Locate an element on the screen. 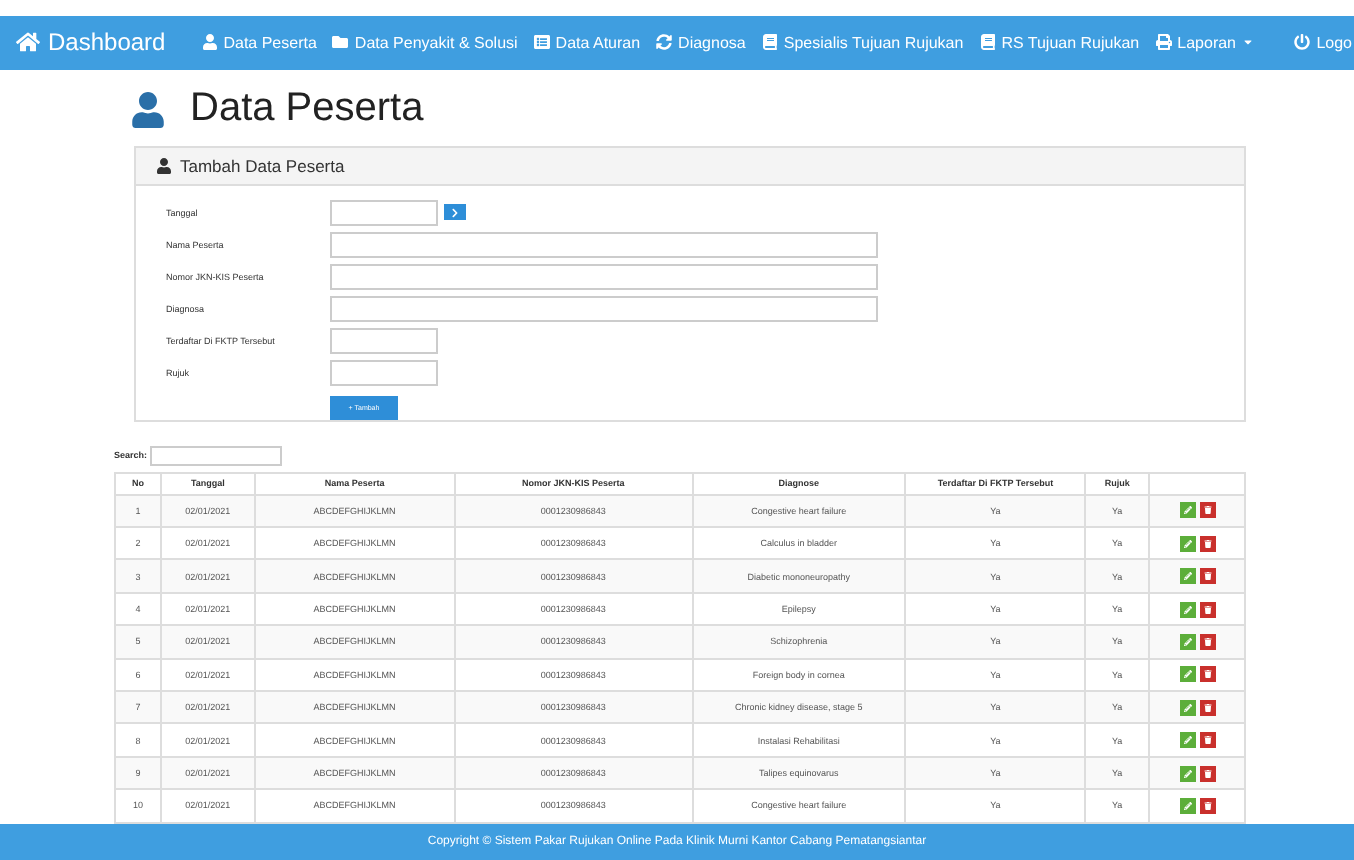 Image resolution: width=1354 pixels, height=860 pixels. nav-link: Spesialis Tujuan Rujukan is located at coordinates (862, 42).